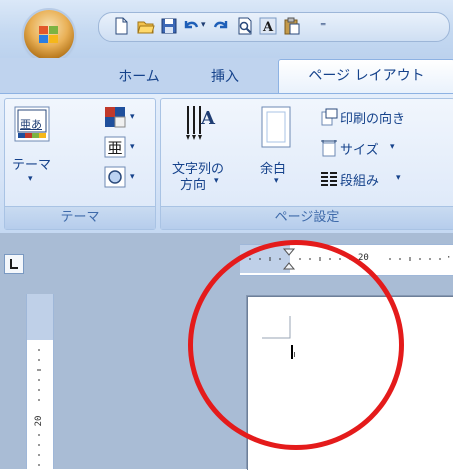 This screenshot has height=470, width=453. I want to click on horizontal-ruler-edge: ·, so click(449, 258).